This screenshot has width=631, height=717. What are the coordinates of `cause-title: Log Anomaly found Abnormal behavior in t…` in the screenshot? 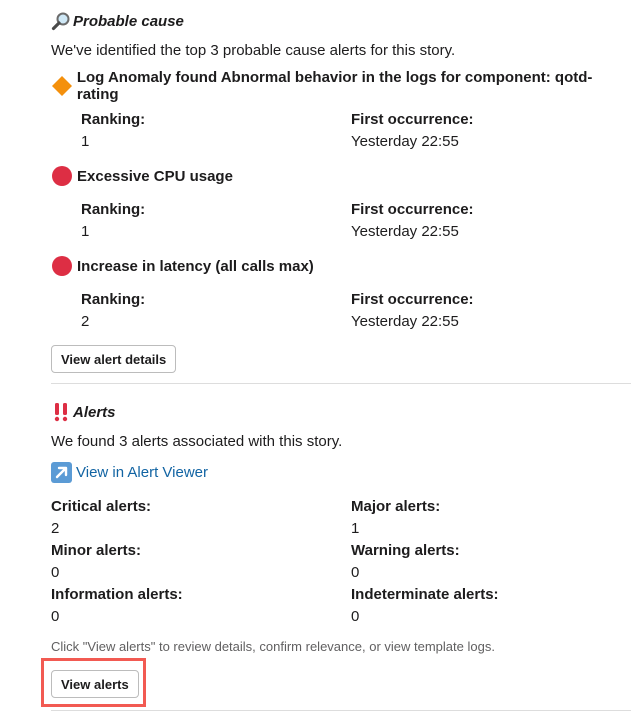 It's located at (334, 86).